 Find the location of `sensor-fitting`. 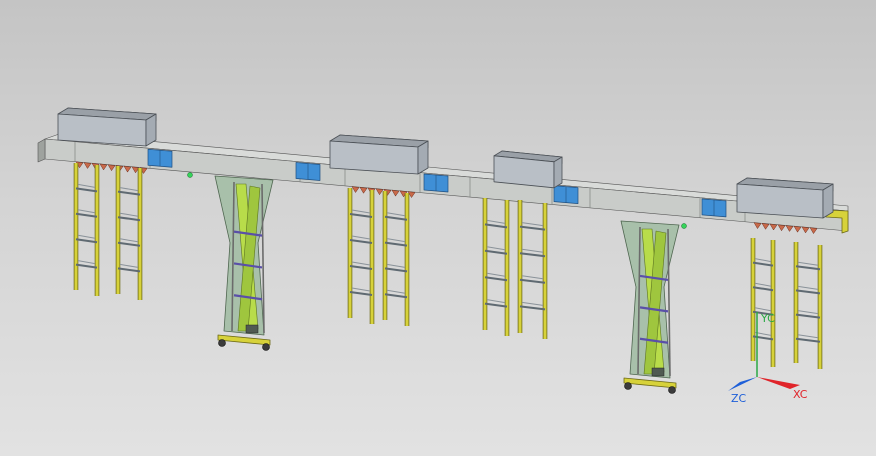

sensor-fitting is located at coordinates (684, 226).